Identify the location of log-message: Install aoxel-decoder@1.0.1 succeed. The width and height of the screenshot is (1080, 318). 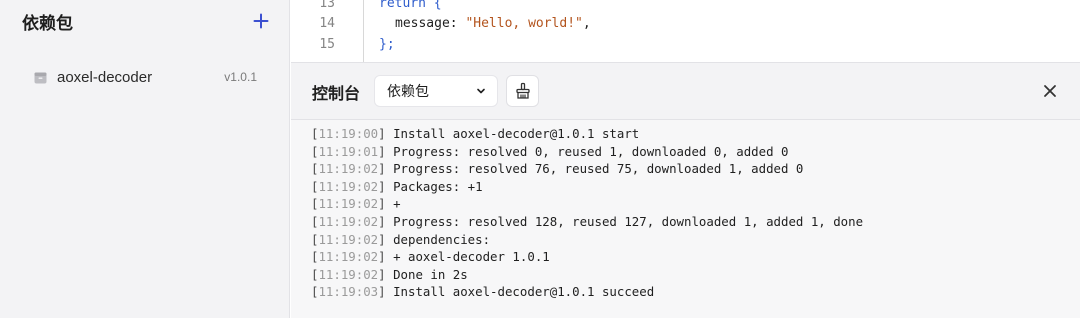
(524, 292).